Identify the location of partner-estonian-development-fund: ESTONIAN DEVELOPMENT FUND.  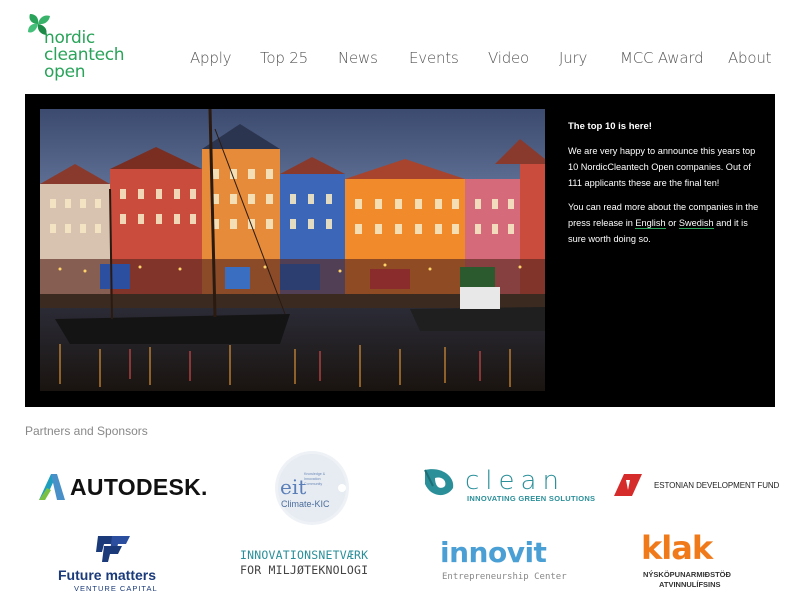
(696, 486).